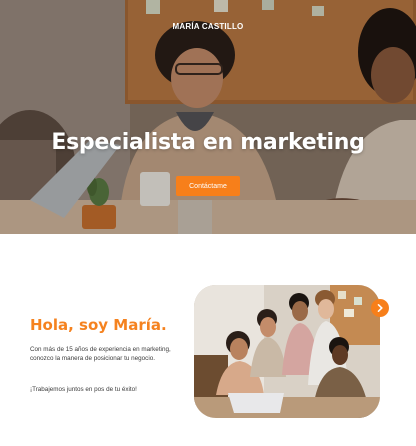 The width and height of the screenshot is (416, 446). What do you see at coordinates (208, 186) in the screenshot?
I see `contact-button: Contáctame` at bounding box center [208, 186].